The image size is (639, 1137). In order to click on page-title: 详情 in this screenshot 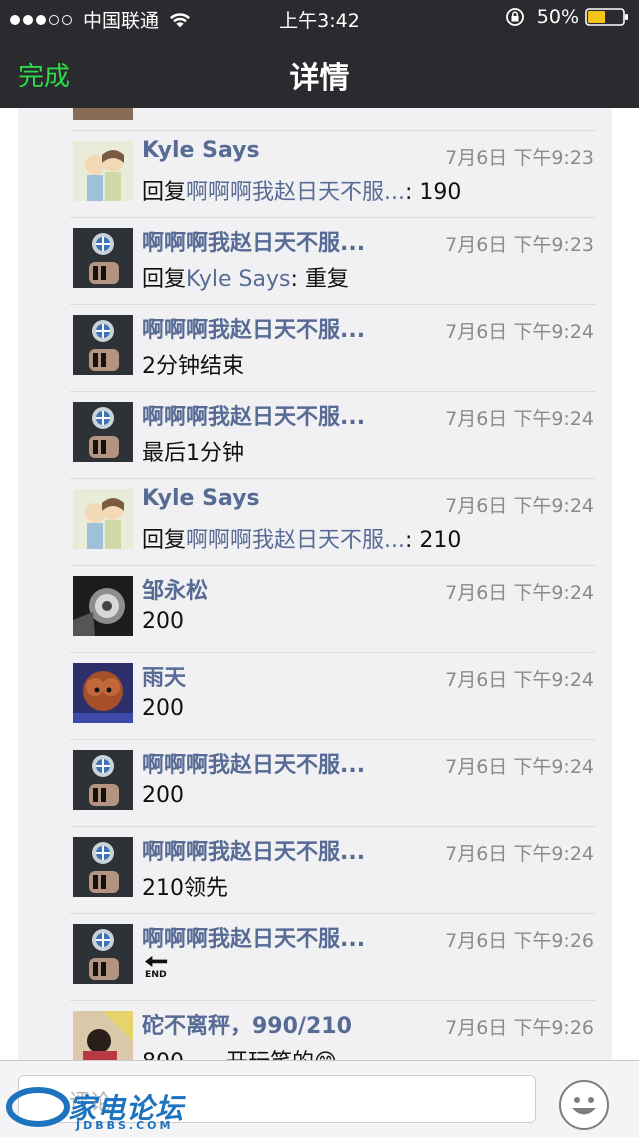, I will do `click(319, 78)`.